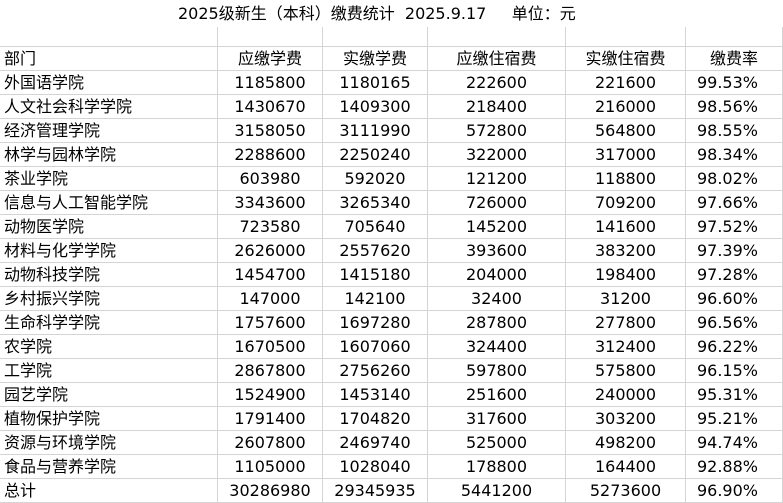 Image resolution: width=783 pixels, height=503 pixels. I want to click on cell-tuition-due: 2626000, so click(270, 251).